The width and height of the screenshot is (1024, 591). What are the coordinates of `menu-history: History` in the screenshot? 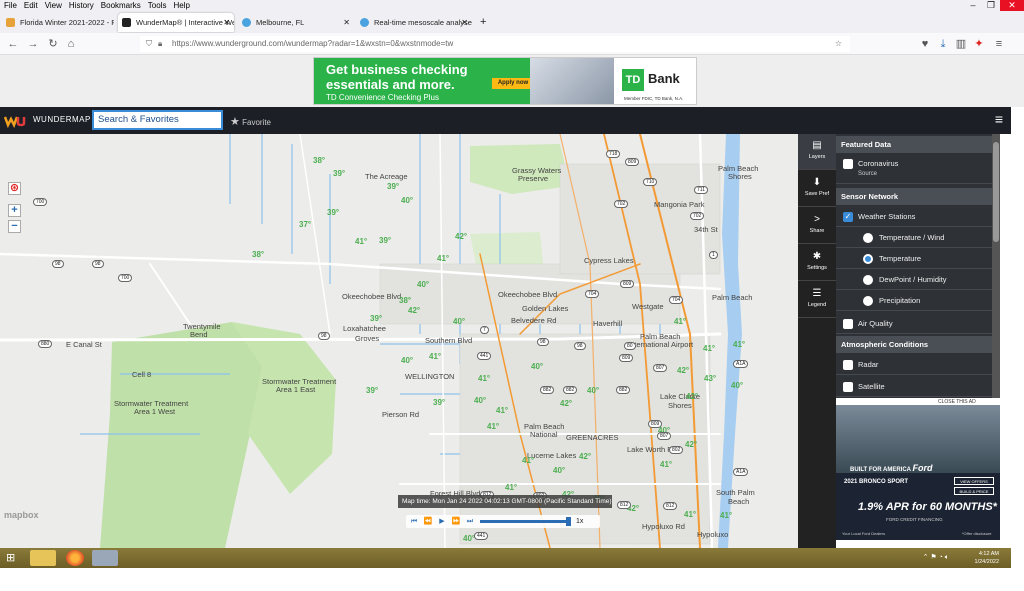 It's located at (81, 5).